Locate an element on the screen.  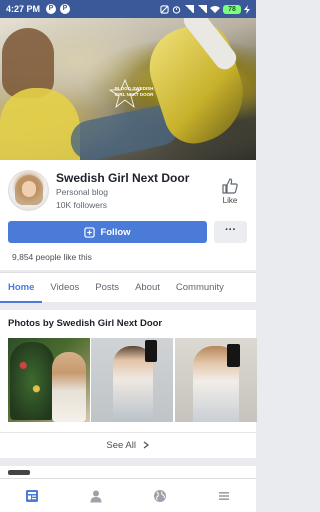
page-title: Swedish Girl Next Door is located at coordinates (123, 178).